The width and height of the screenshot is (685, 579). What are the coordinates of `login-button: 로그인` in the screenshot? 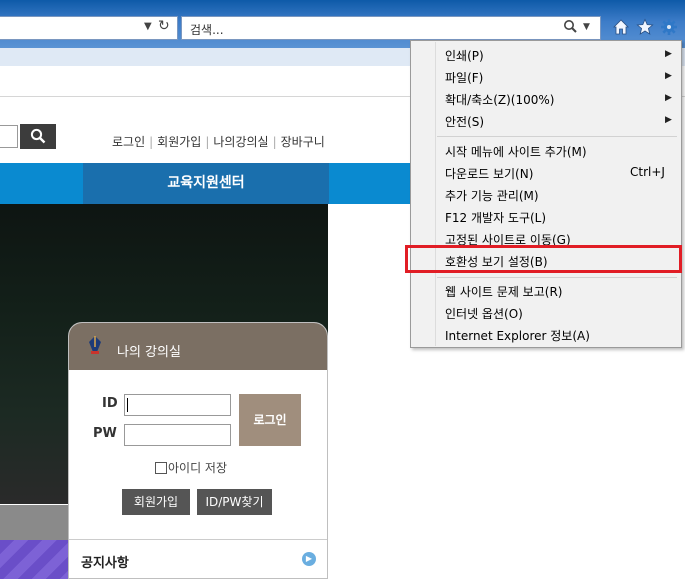 It's located at (270, 420).